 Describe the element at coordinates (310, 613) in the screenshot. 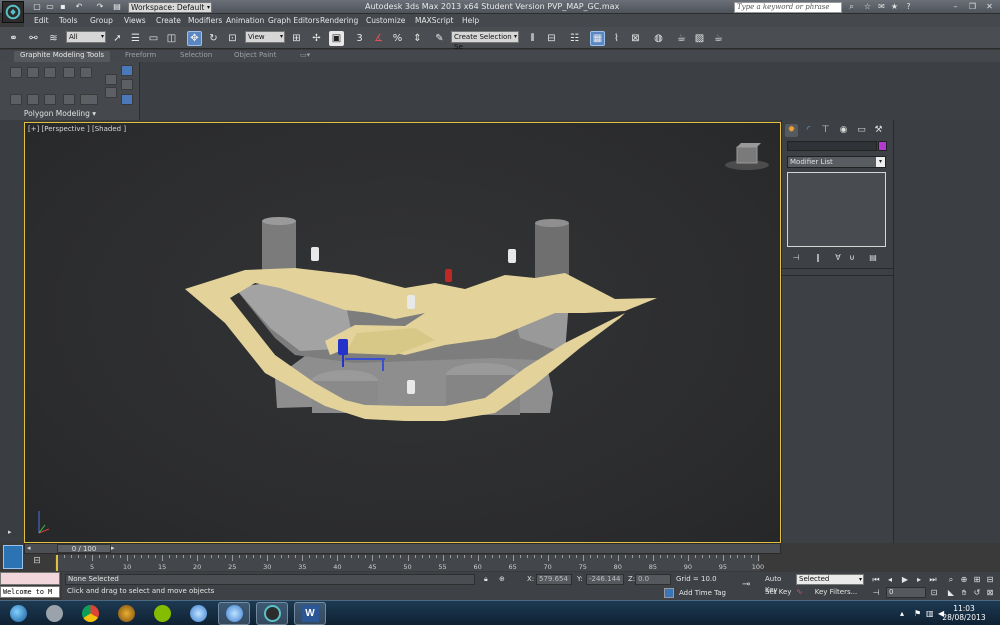

I see `taskbar-word: W` at that location.